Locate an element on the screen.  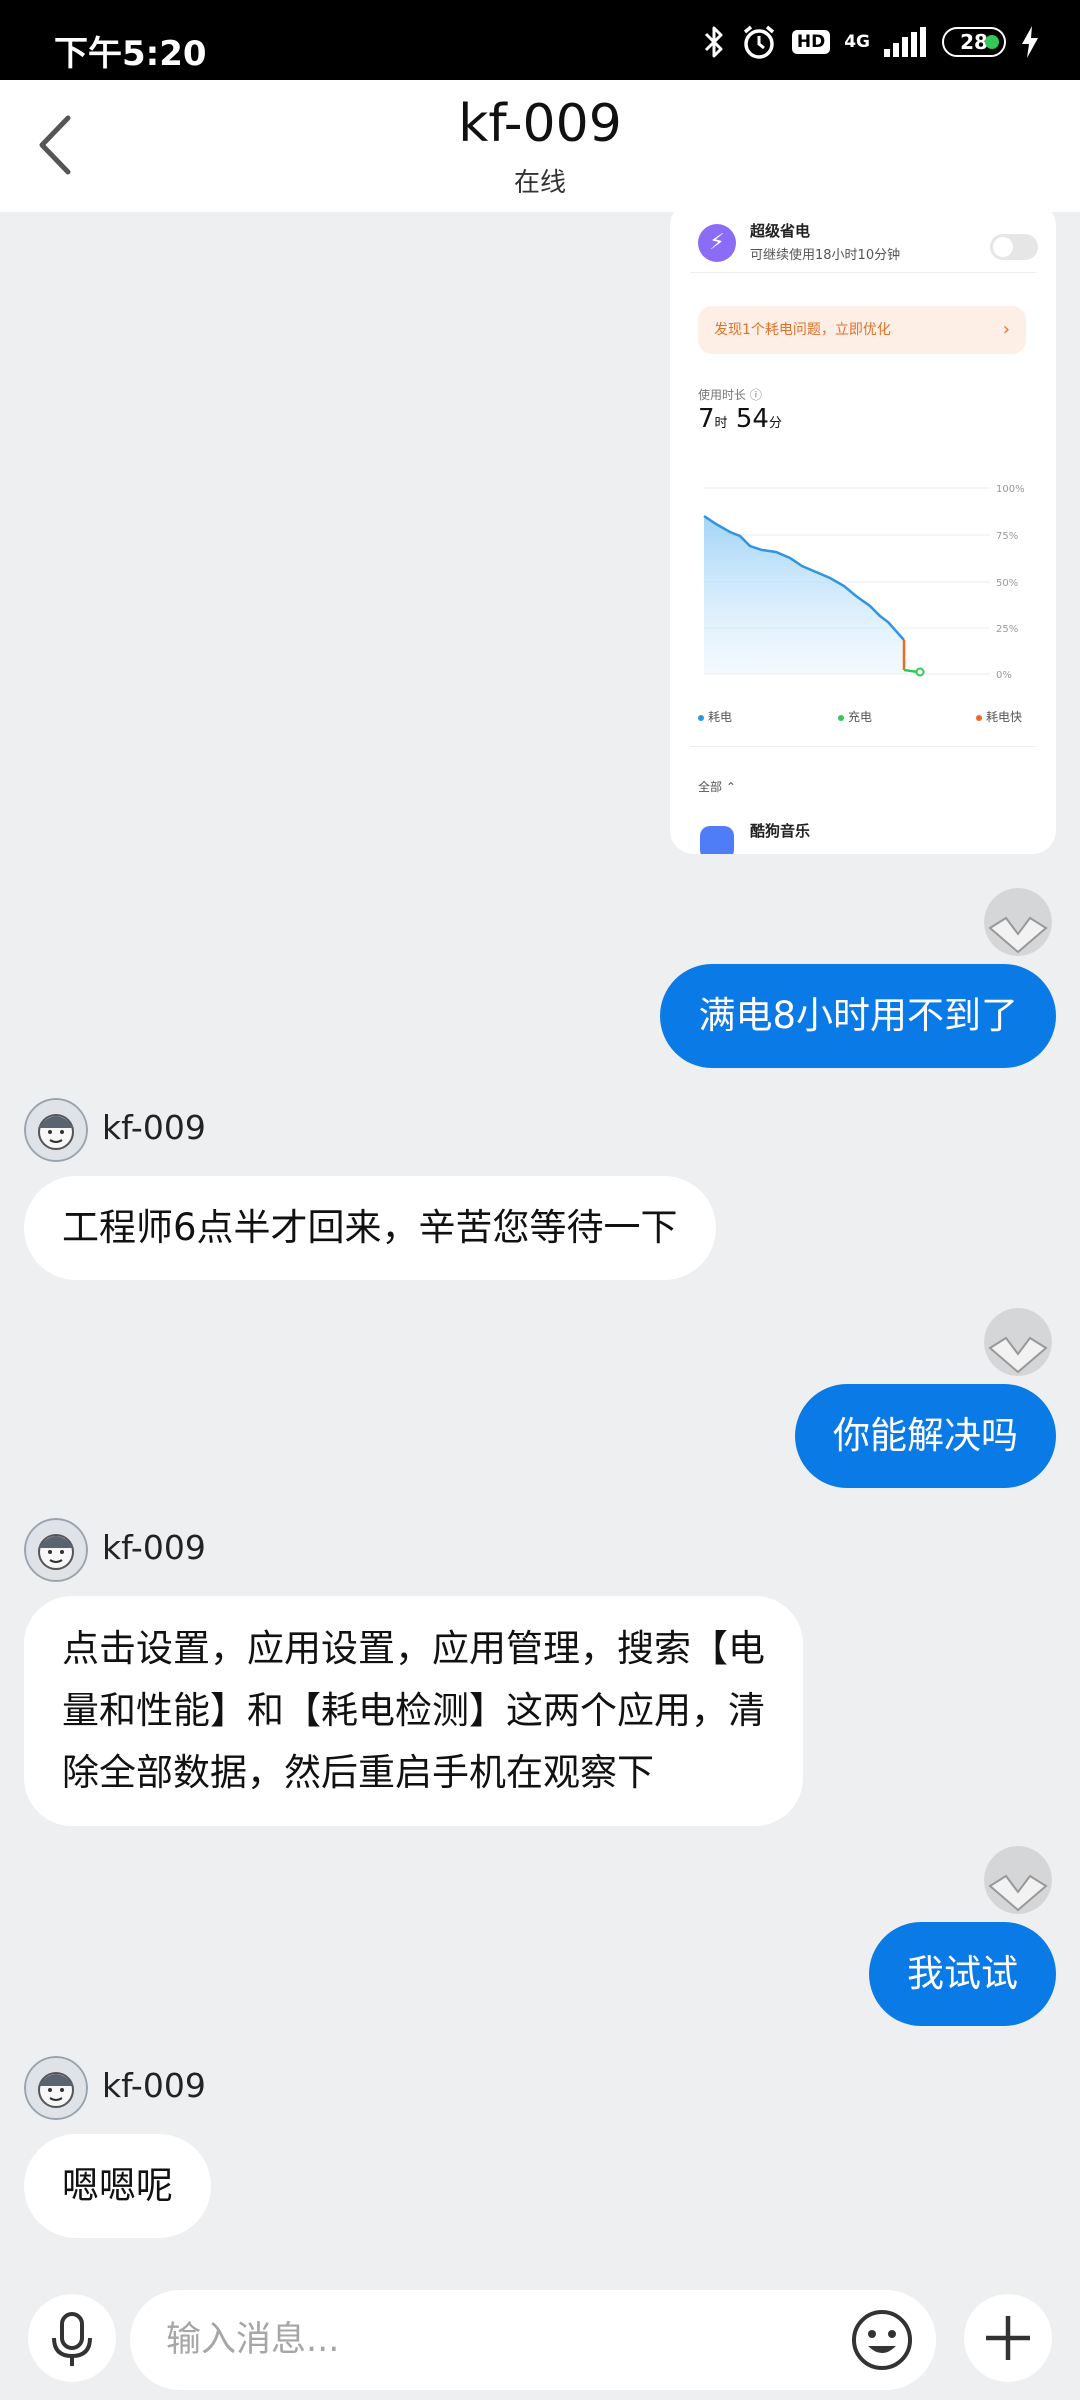
filter-all: 全部 ⌃ is located at coordinates (717, 787).